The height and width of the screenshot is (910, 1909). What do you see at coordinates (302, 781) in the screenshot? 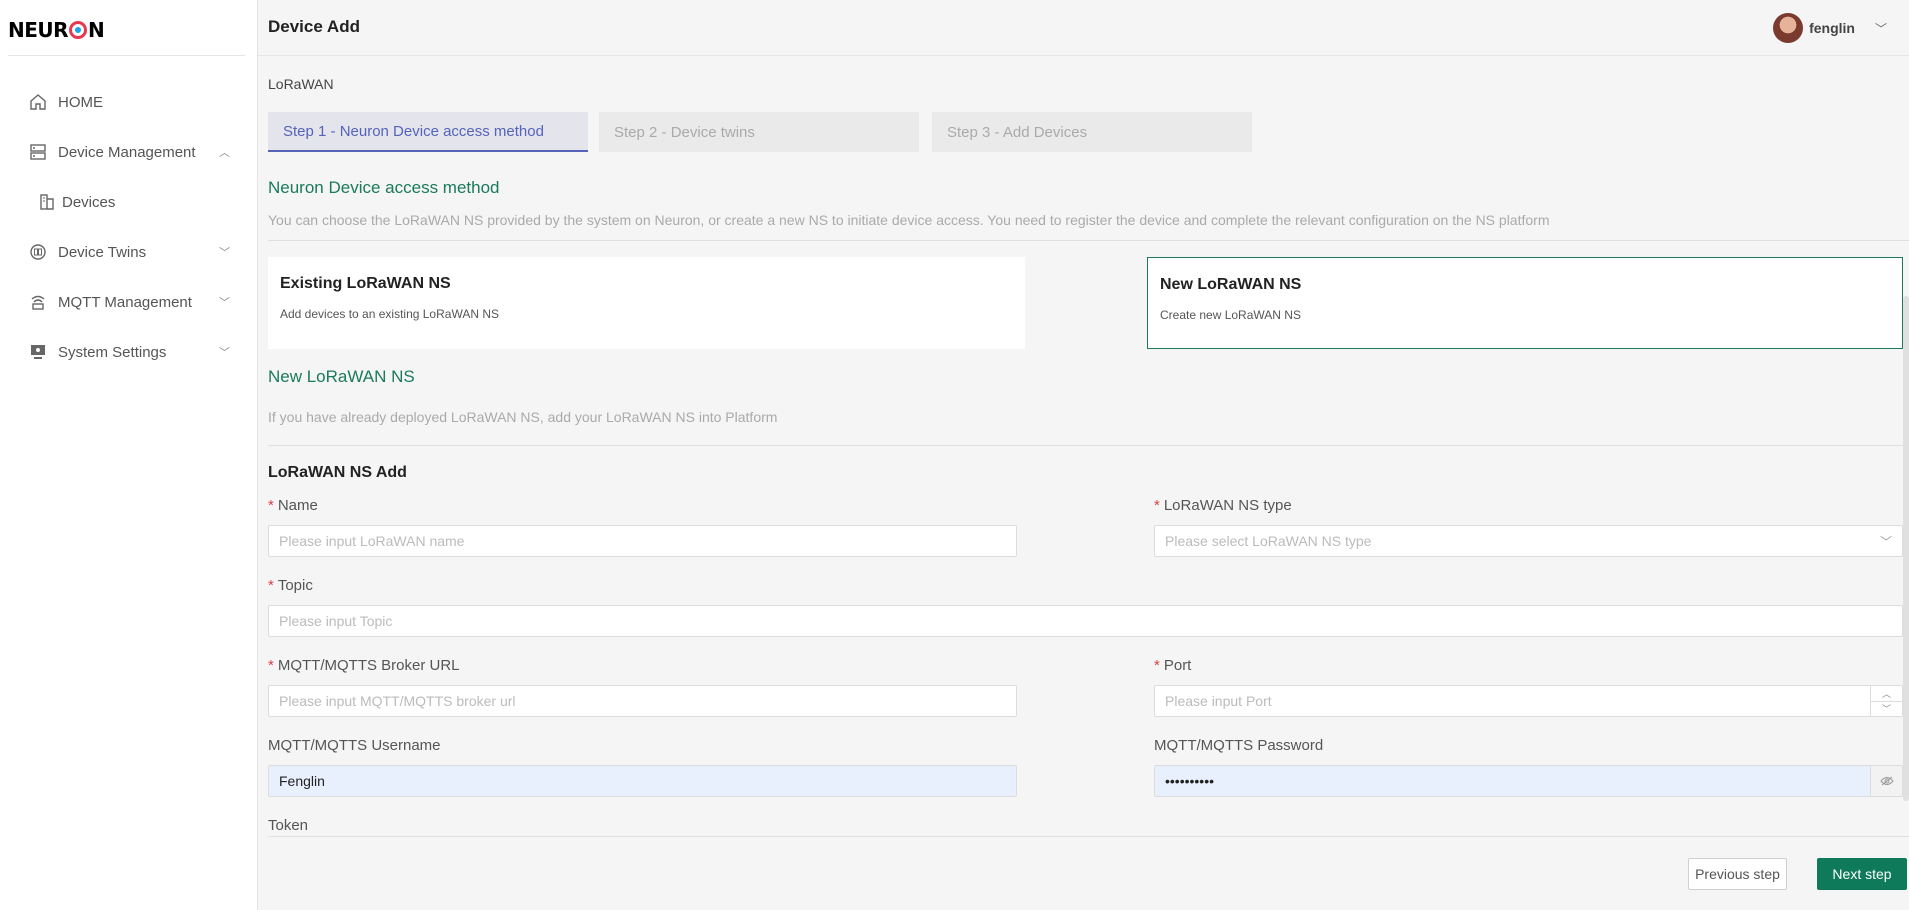
I see `username-value: Fenglin` at bounding box center [302, 781].